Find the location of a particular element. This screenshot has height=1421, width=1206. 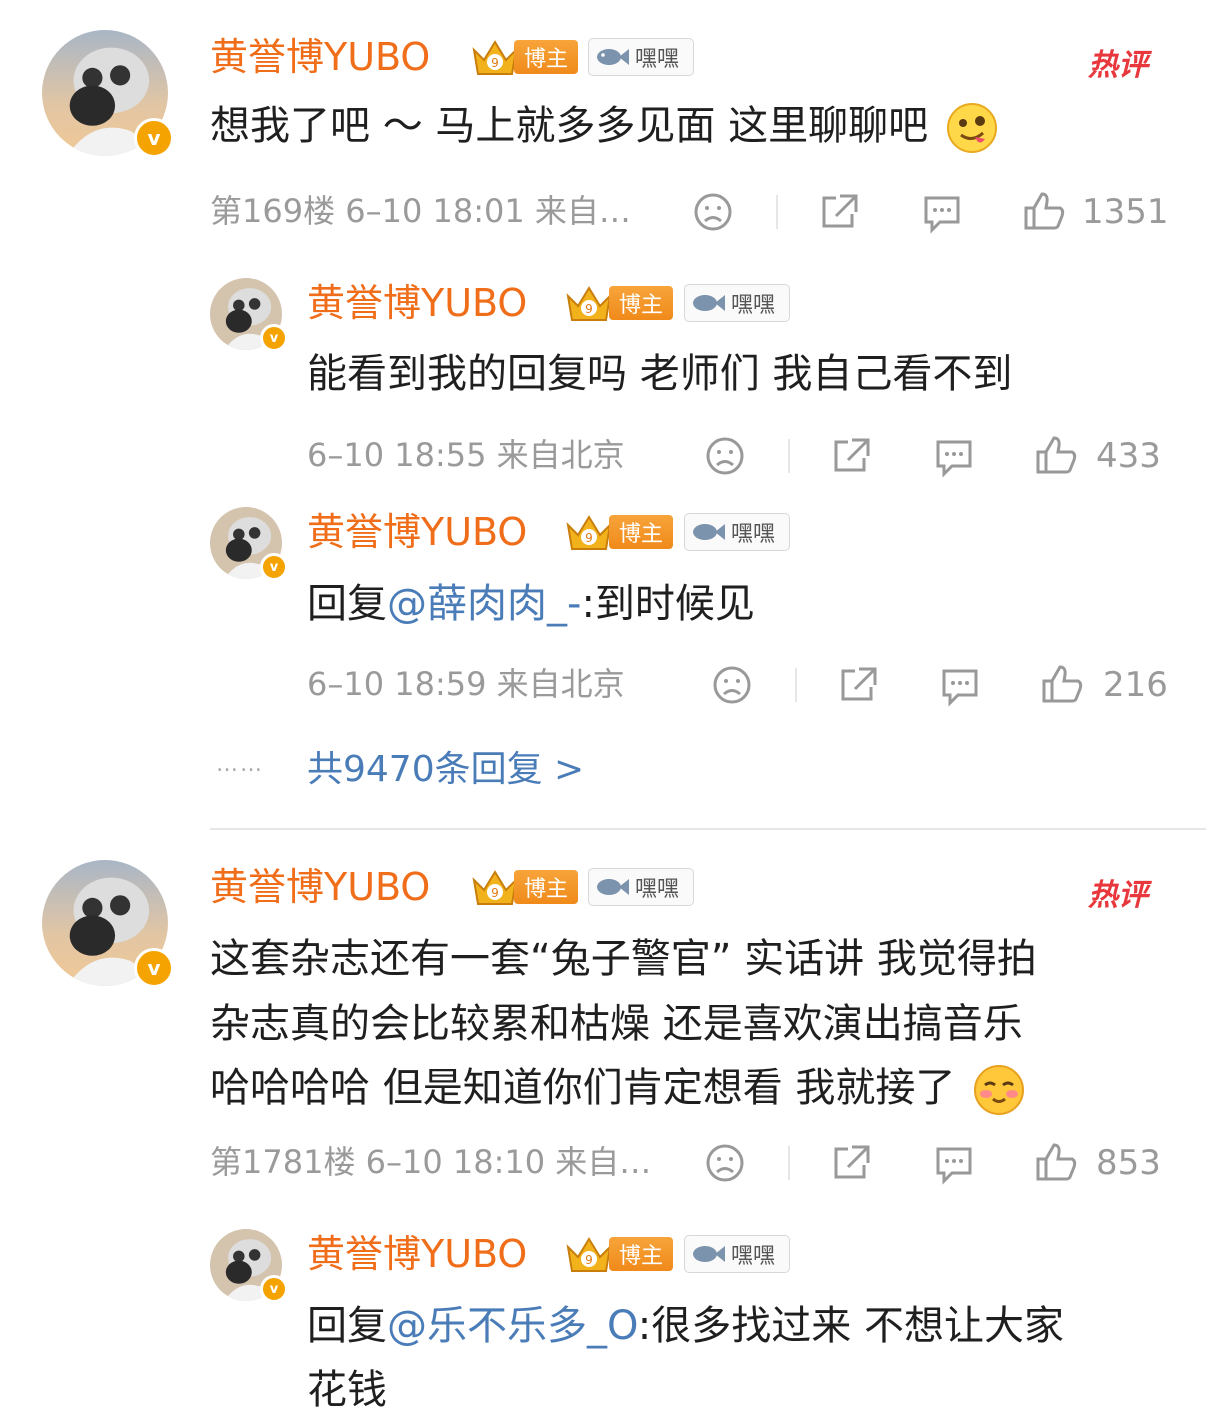

like-count: 1351 is located at coordinates (1125, 212).